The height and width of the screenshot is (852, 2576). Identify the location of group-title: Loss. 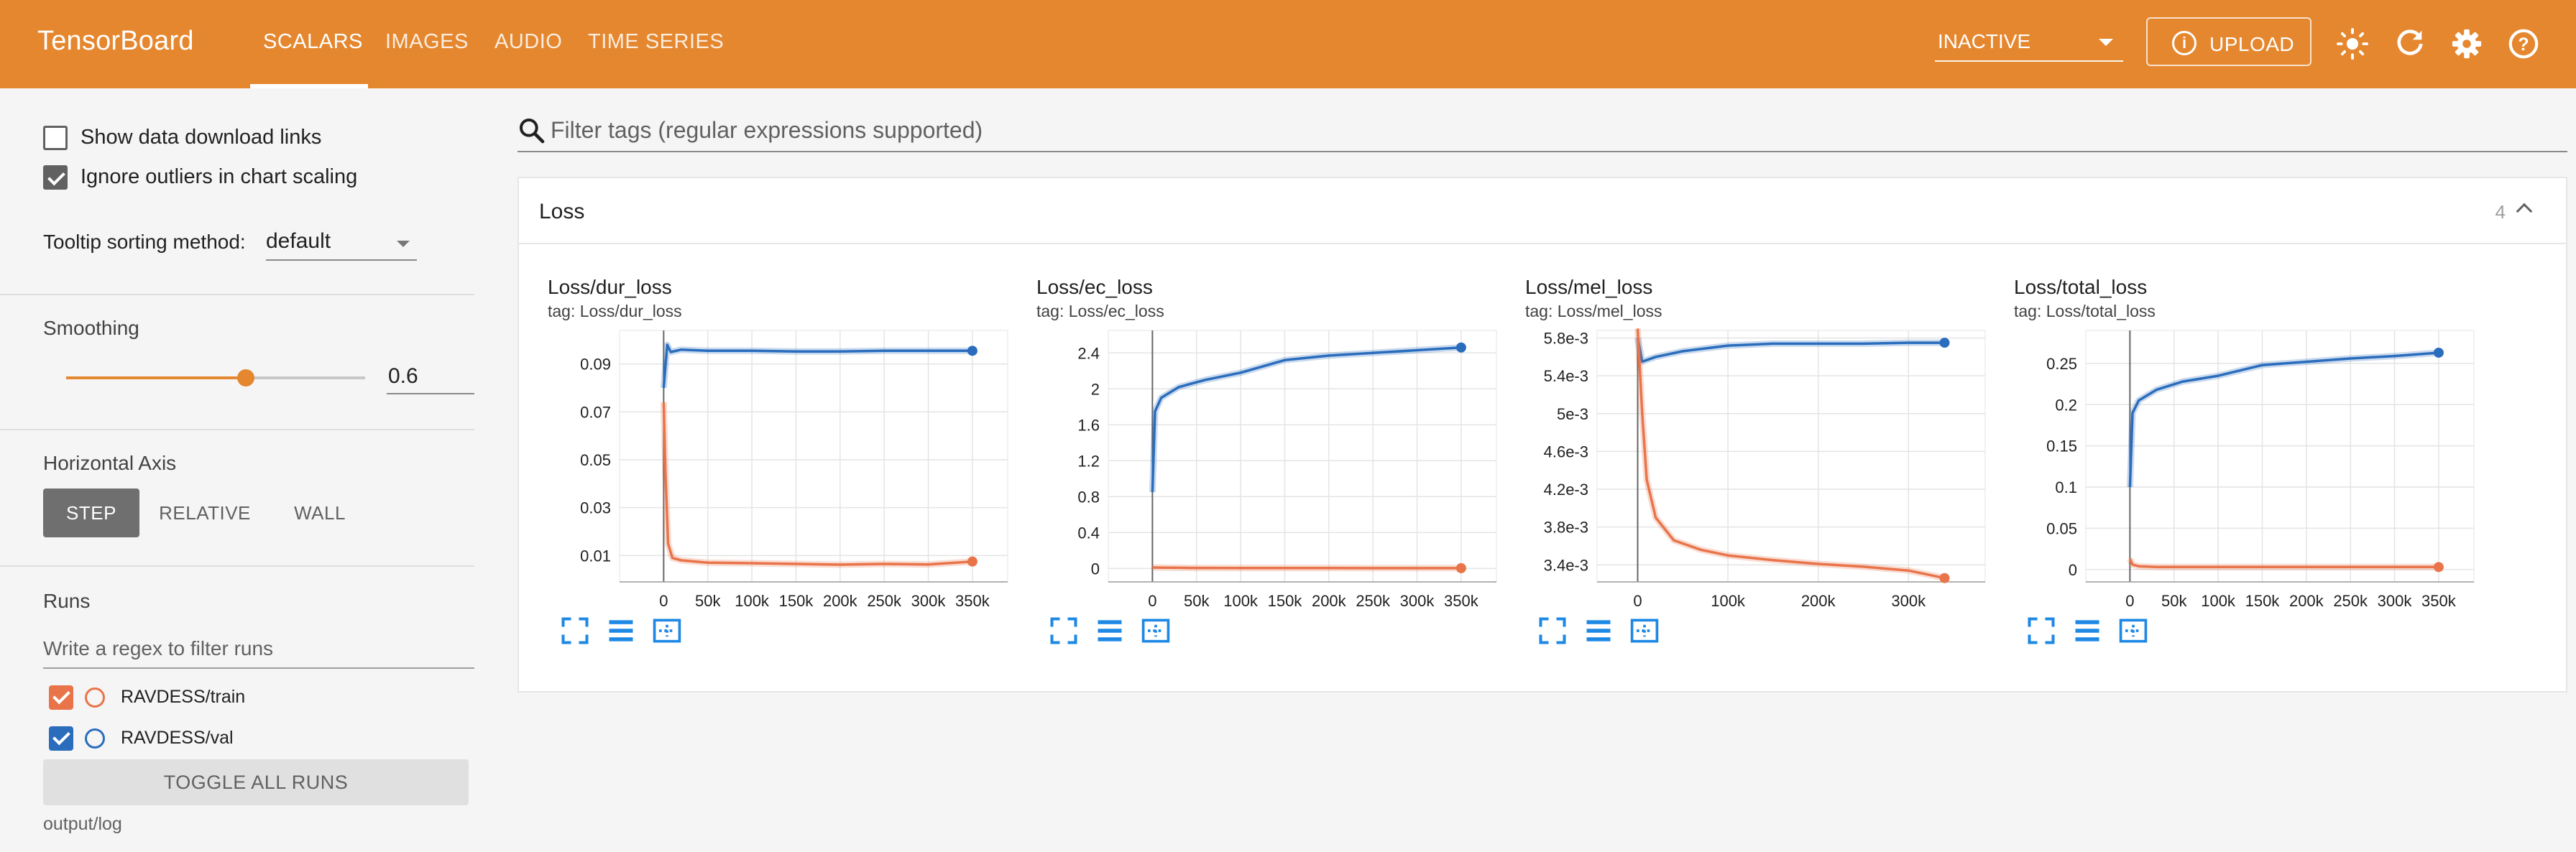
(562, 212).